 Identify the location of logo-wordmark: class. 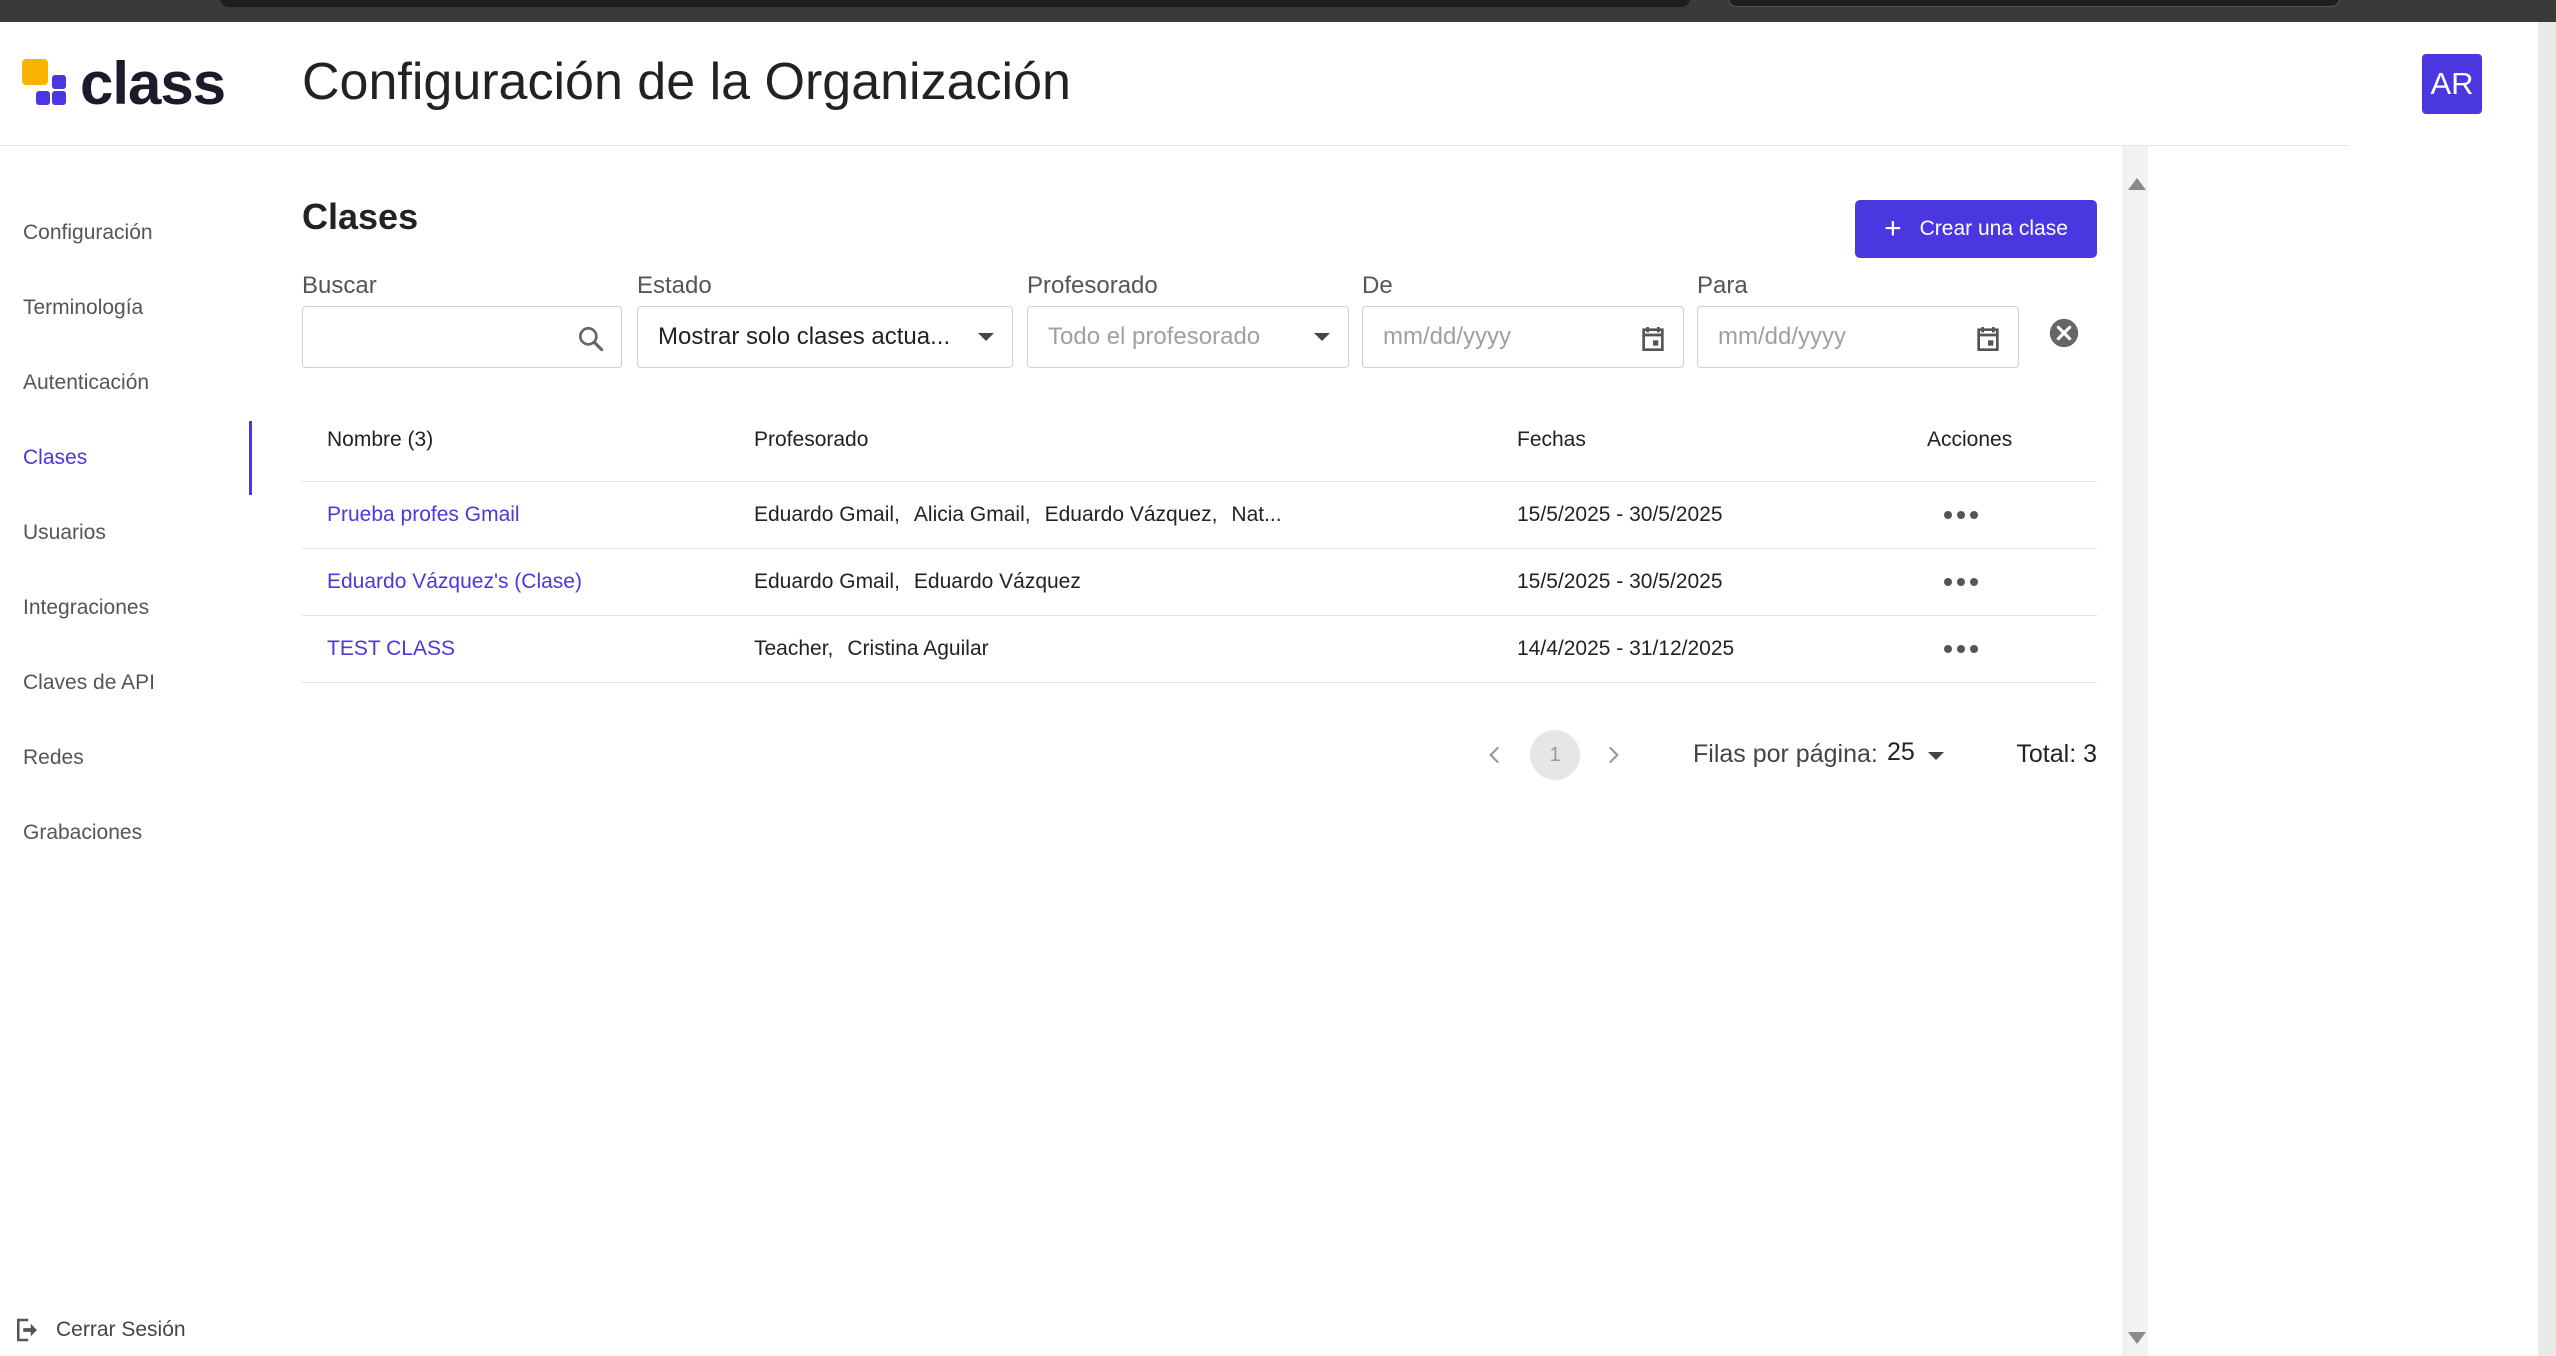
(153, 83).